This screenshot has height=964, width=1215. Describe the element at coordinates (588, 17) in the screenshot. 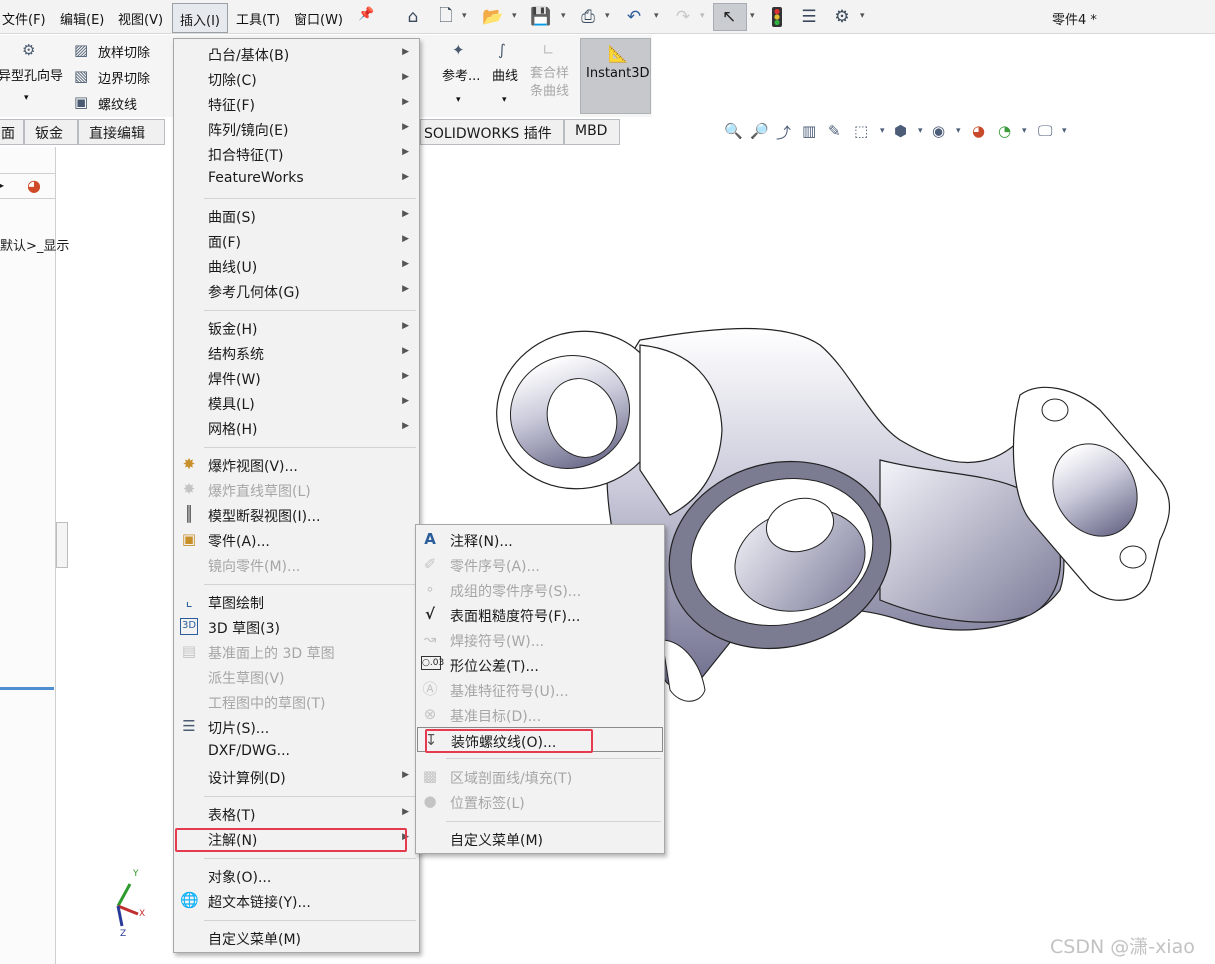

I see `print-icon: ⎙` at that location.